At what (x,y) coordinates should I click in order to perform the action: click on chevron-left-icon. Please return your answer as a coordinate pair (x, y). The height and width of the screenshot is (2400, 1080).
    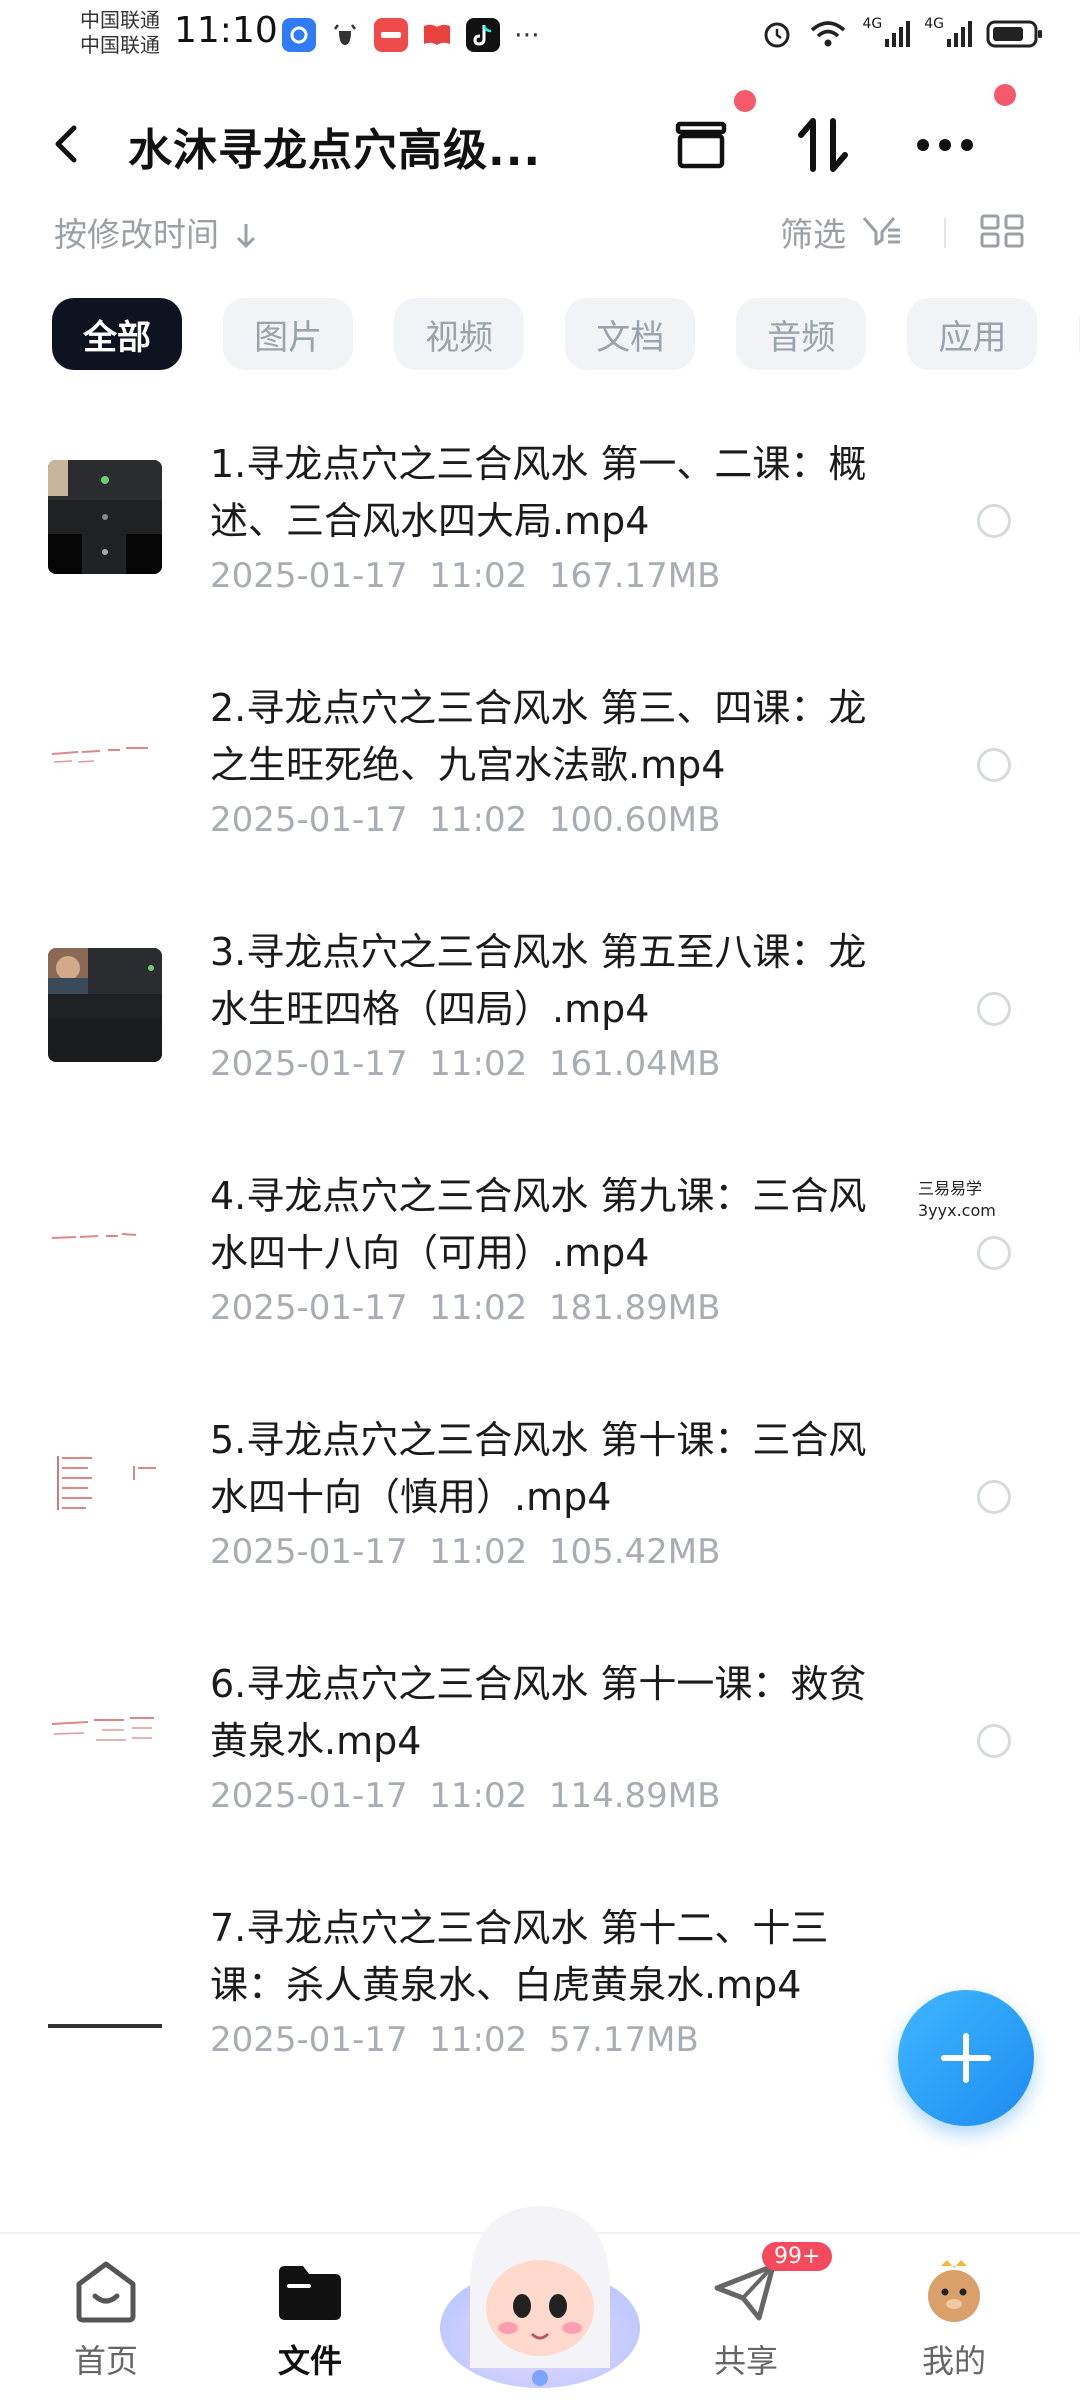
    Looking at the image, I should click on (66, 144).